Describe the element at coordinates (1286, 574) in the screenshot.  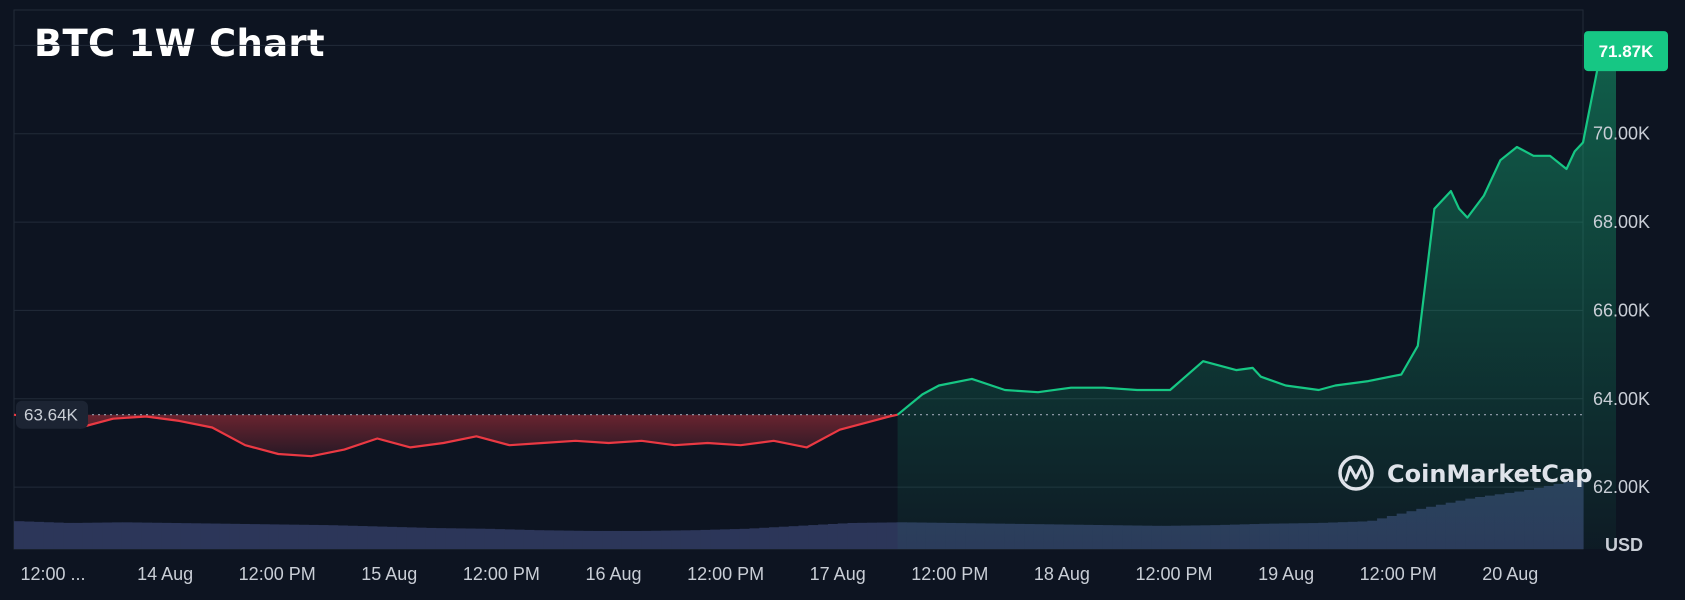
I see `x-tick-label: 19 Aug` at that location.